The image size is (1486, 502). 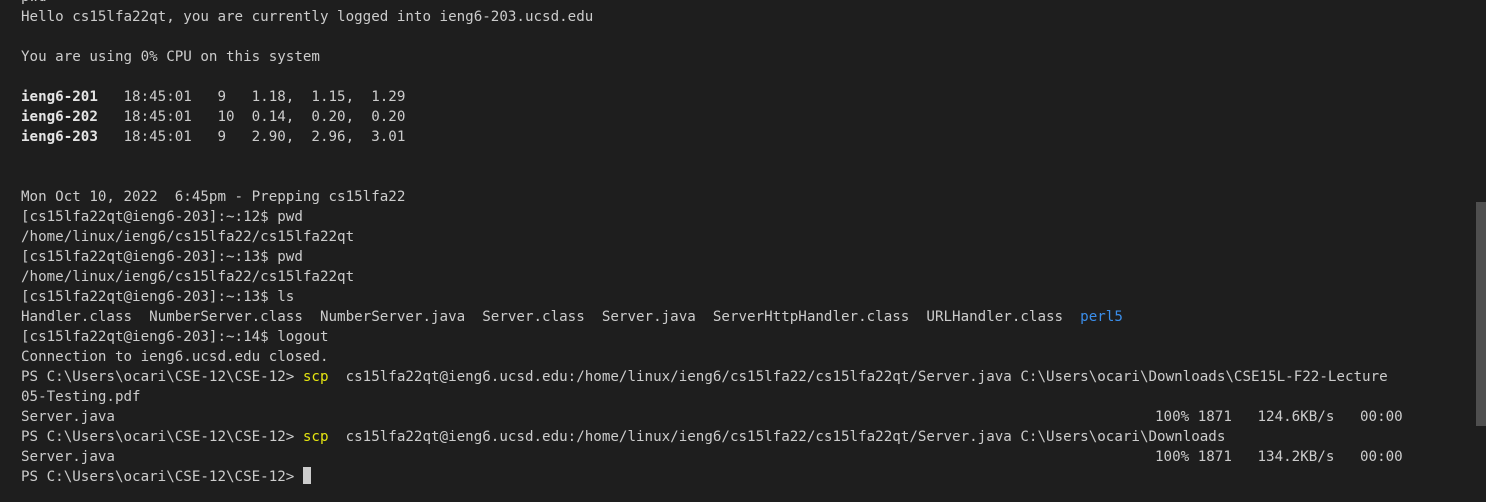 I want to click on scrollbar-thumb, so click(x=1481, y=314).